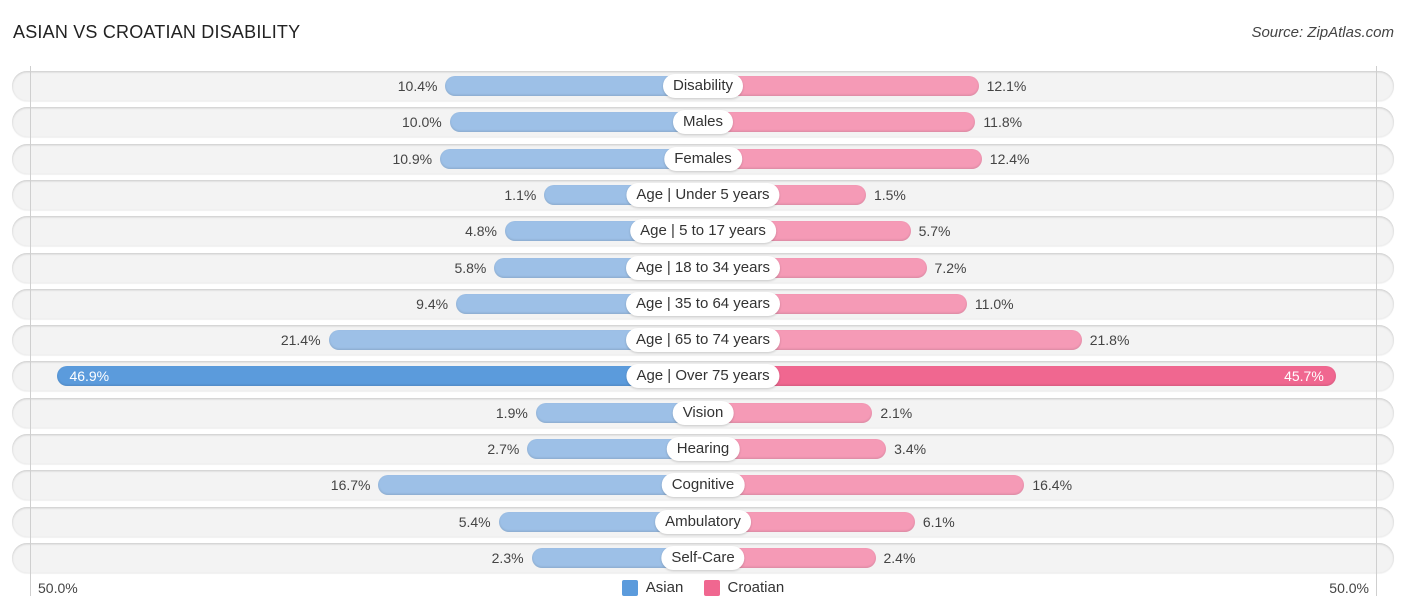  Describe the element at coordinates (950, 268) in the screenshot. I see `value-label-croatian-age-18-to-34-years: 7.2%` at that location.